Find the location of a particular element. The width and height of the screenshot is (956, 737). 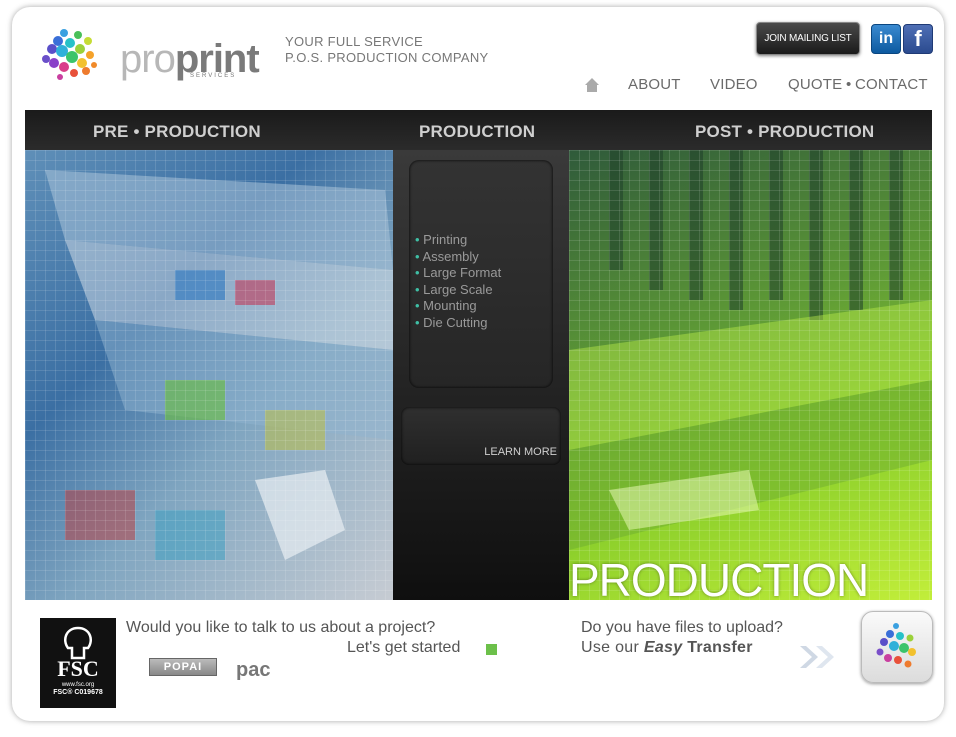

upload-question: Do you have files to upload? is located at coordinates (682, 627).